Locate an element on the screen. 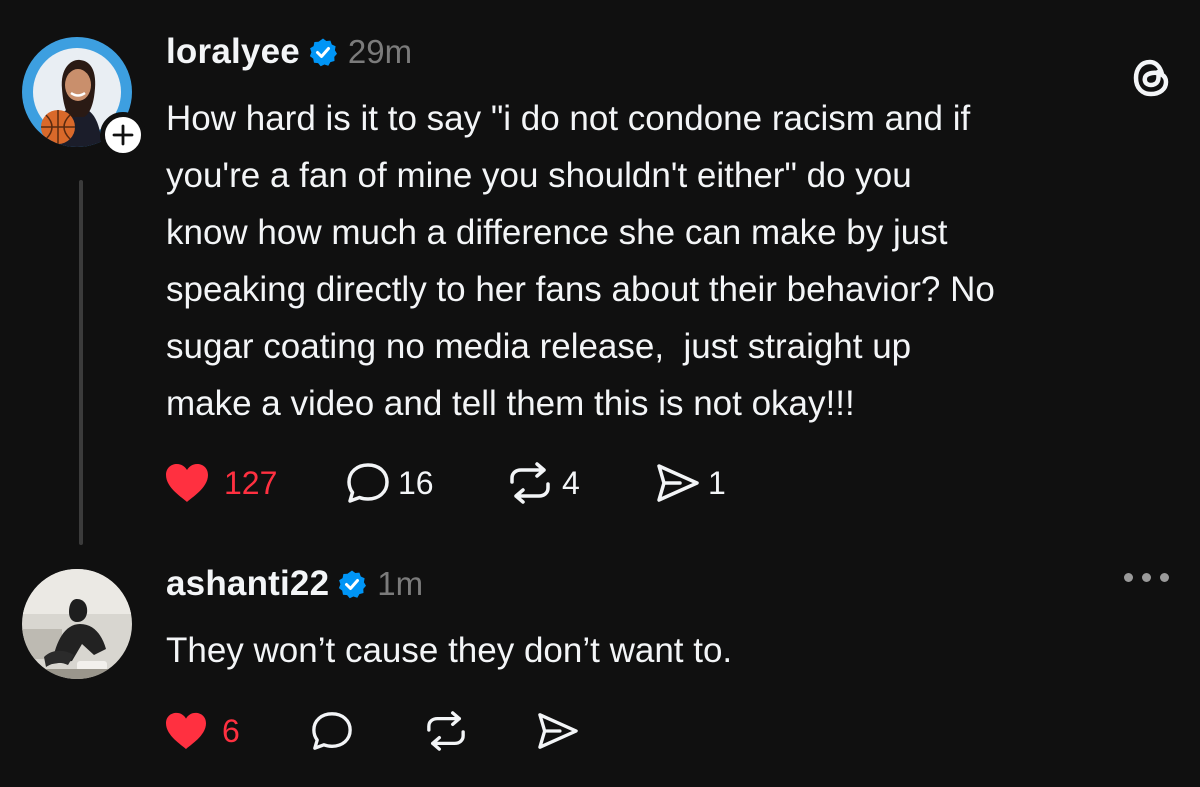 The height and width of the screenshot is (787, 1200). repost-button: 4 is located at coordinates (579, 483).